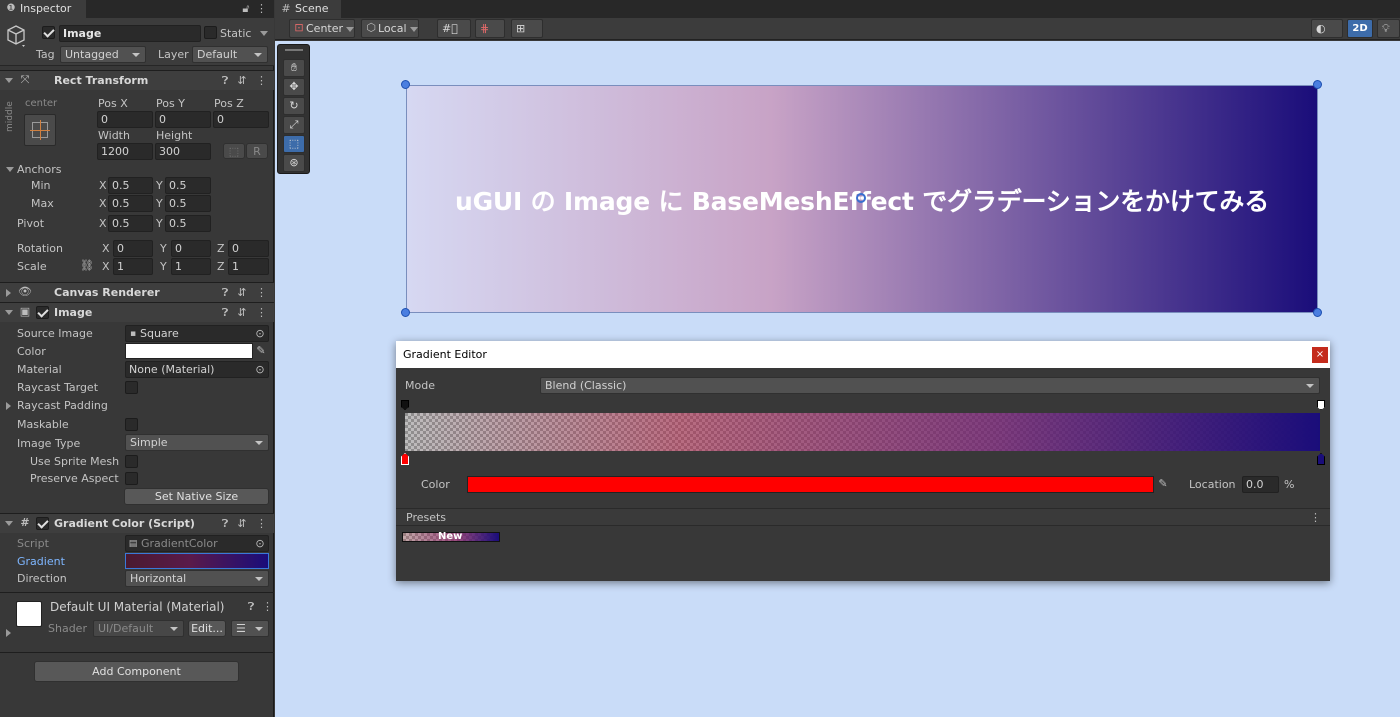 Image resolution: width=1400 pixels, height=717 pixels. Describe the element at coordinates (48, 32) in the screenshot. I see `active-checkbox` at that location.